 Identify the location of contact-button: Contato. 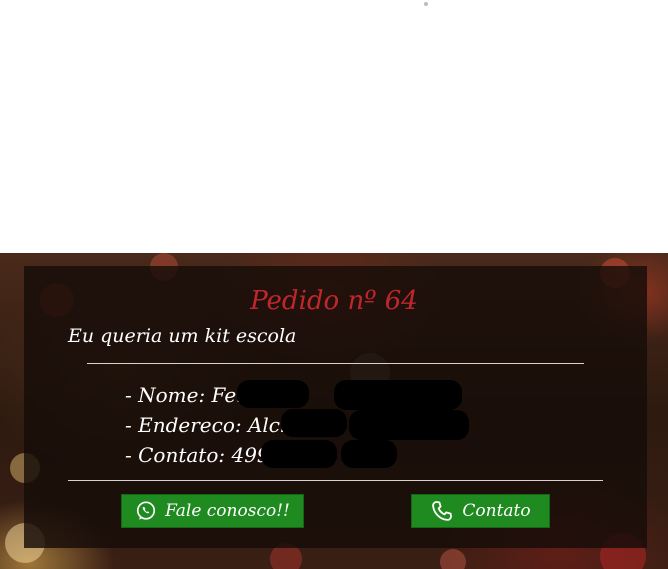
(480, 511).